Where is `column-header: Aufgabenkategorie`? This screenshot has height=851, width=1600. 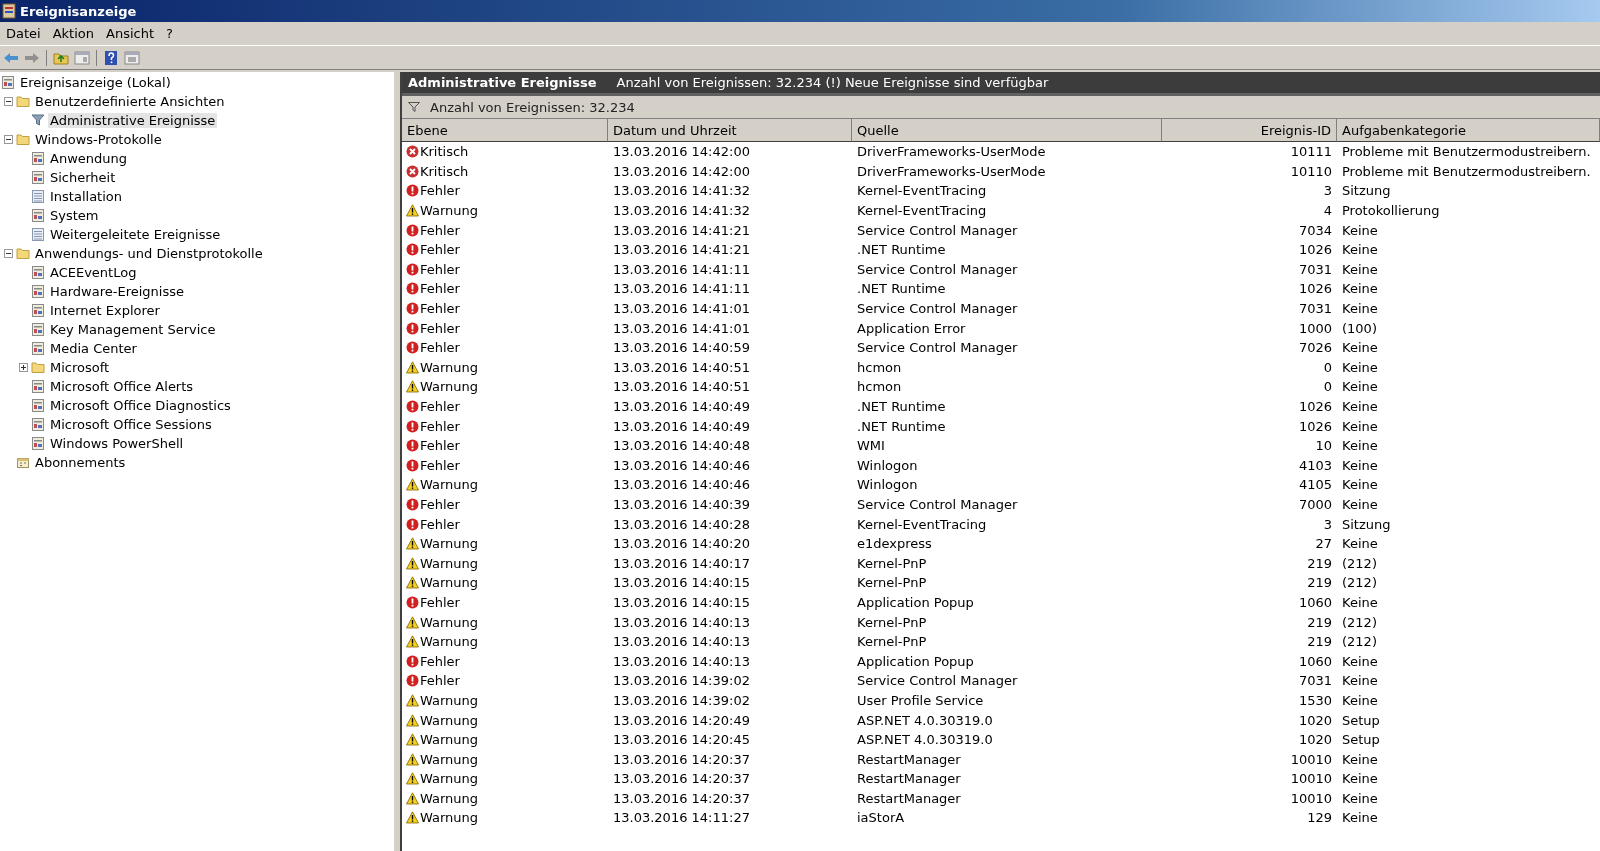 column-header: Aufgabenkategorie is located at coordinates (1468, 130).